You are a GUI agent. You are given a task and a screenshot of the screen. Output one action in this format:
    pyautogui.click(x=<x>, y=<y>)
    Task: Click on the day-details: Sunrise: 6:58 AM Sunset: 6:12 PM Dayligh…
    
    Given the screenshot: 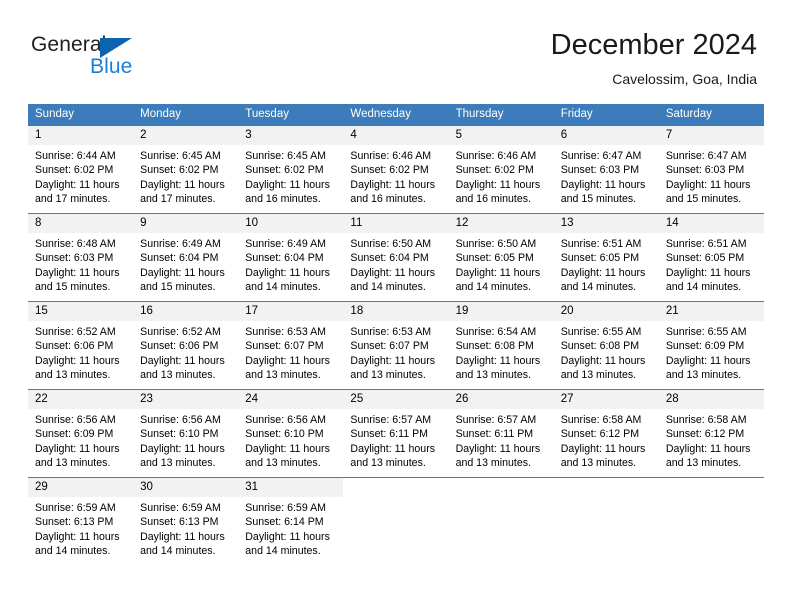 What is the action you would take?
    pyautogui.click(x=711, y=440)
    